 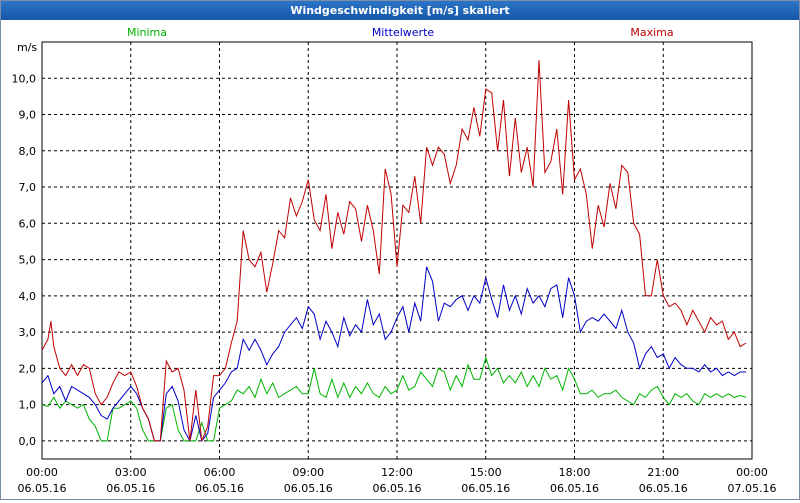 What do you see at coordinates (27, 47) in the screenshot?
I see `y-axis-label: m/s` at bounding box center [27, 47].